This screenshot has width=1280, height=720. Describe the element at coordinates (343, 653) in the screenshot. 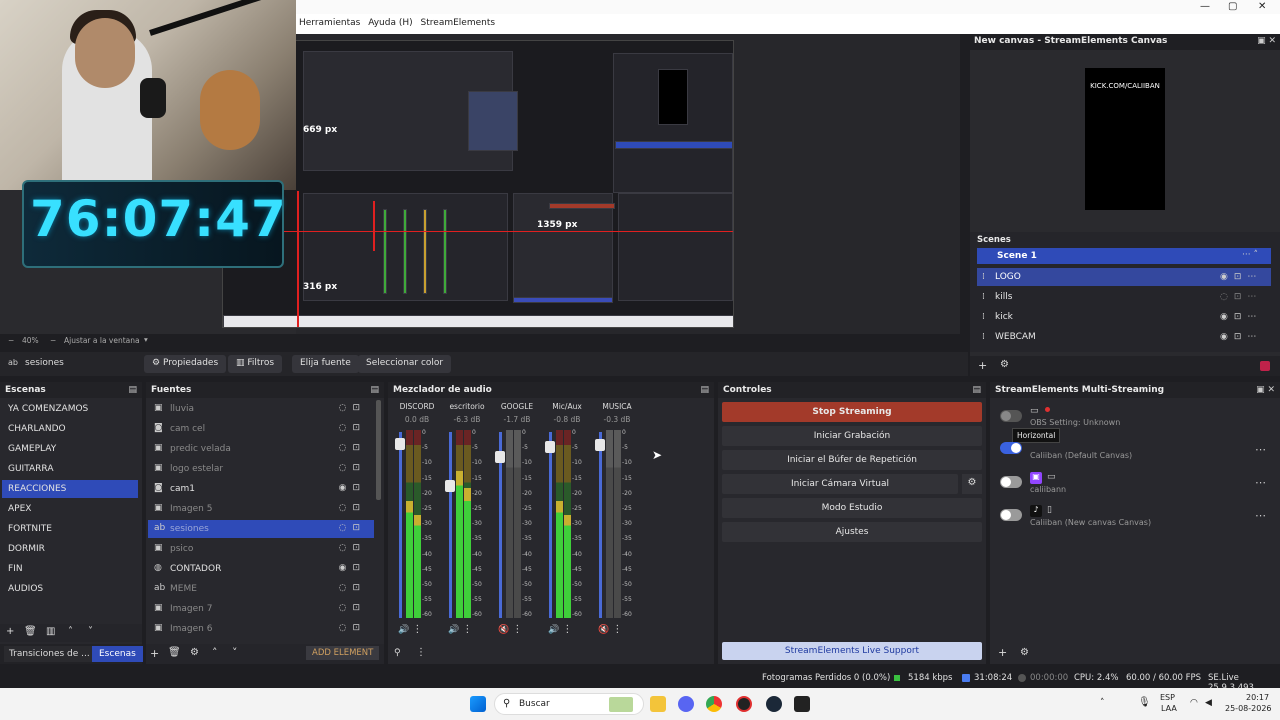

I see `add-element-button: ADD ELEMENT` at that location.